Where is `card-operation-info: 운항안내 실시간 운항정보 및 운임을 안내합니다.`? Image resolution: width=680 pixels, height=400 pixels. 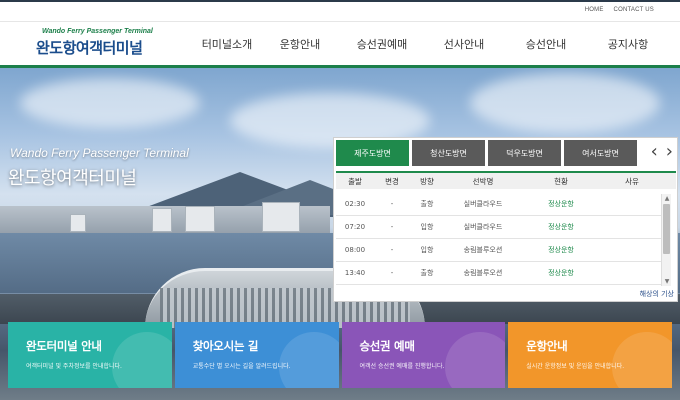
card-operation-info: 운항안내 실시간 운항정보 및 운임을 안내합니다. is located at coordinates (590, 355).